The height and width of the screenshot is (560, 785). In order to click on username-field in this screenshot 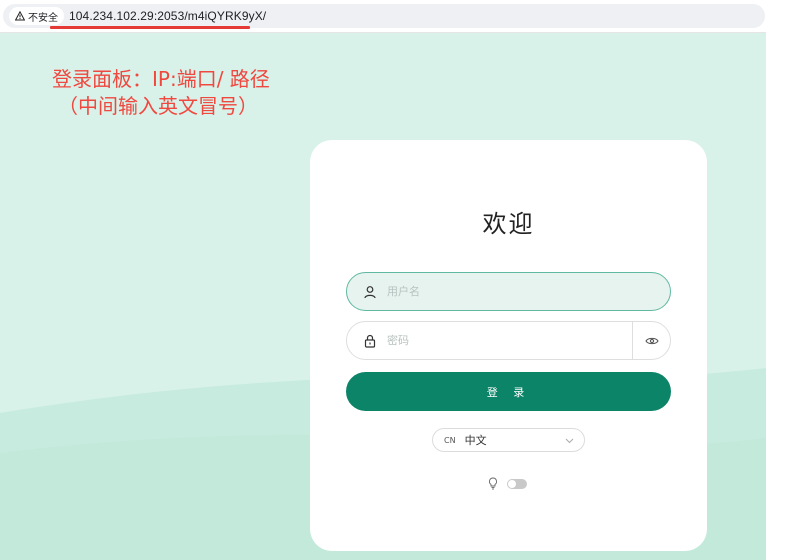, I will do `click(508, 291)`.